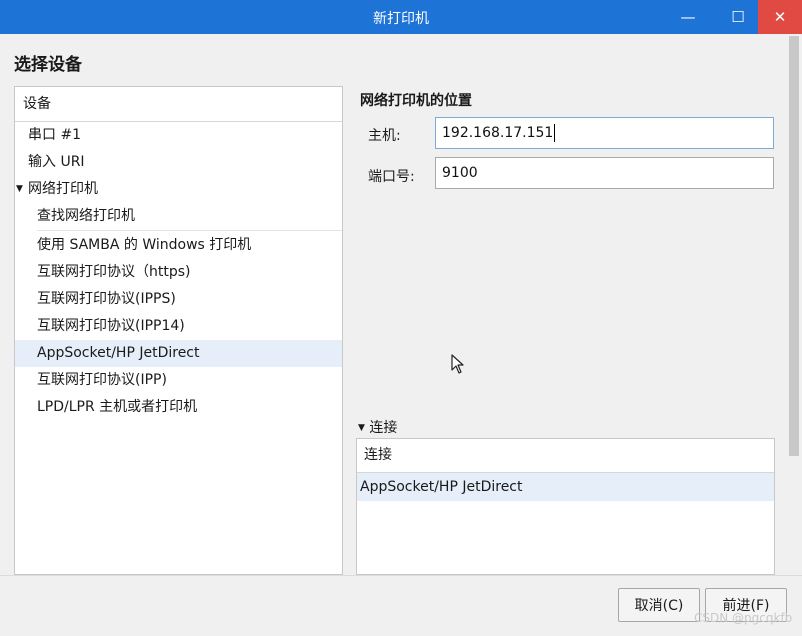 The width and height of the screenshot is (802, 636). Describe the element at coordinates (178, 135) in the screenshot. I see `device-item-serial: 串口 #1` at that location.